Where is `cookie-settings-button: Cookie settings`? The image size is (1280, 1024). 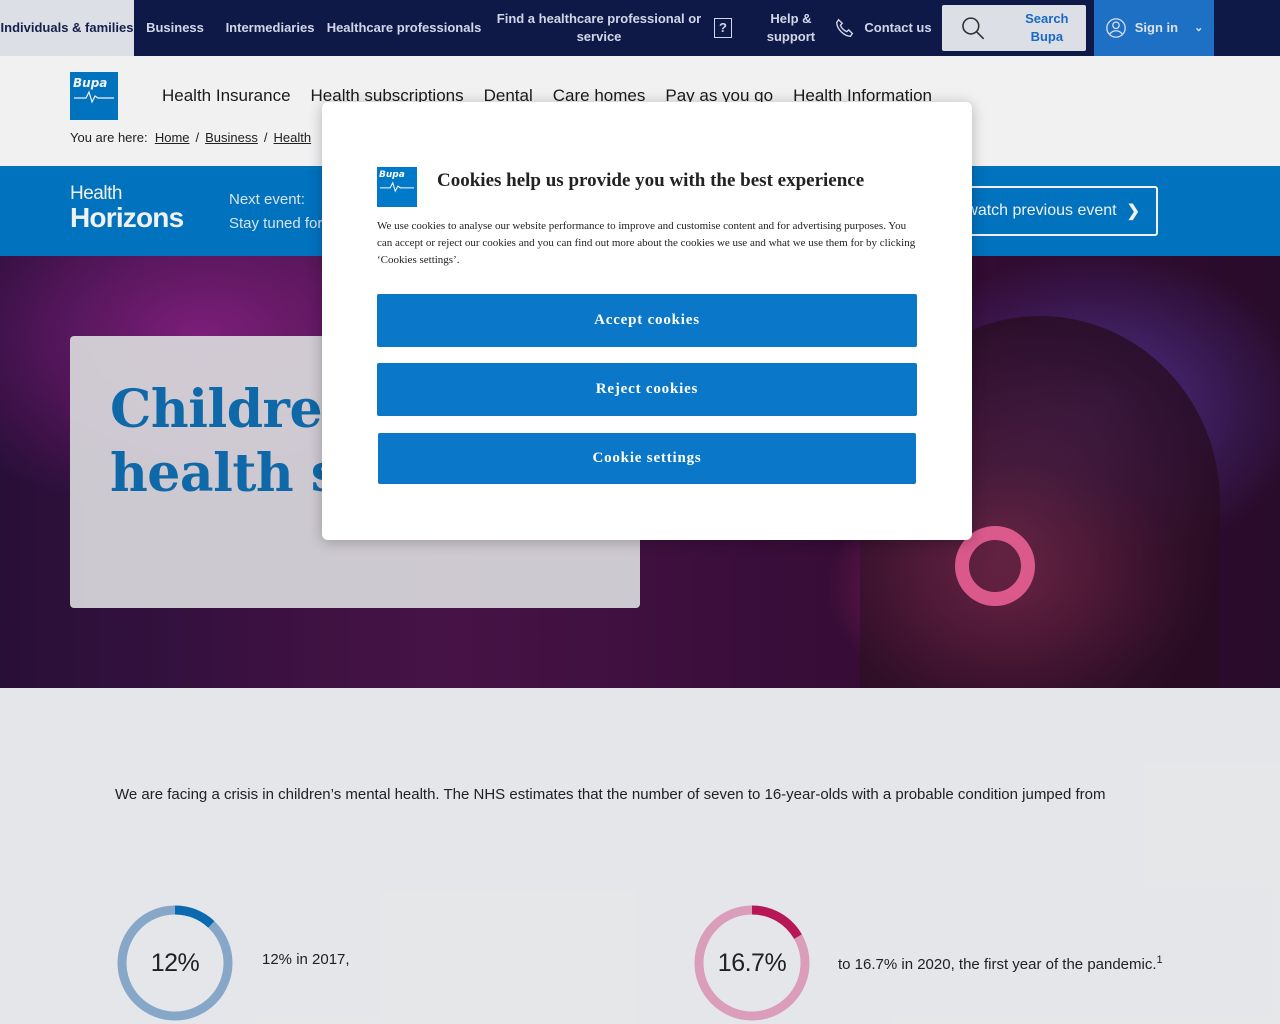
cookie-settings-button: Cookie settings is located at coordinates (647, 458).